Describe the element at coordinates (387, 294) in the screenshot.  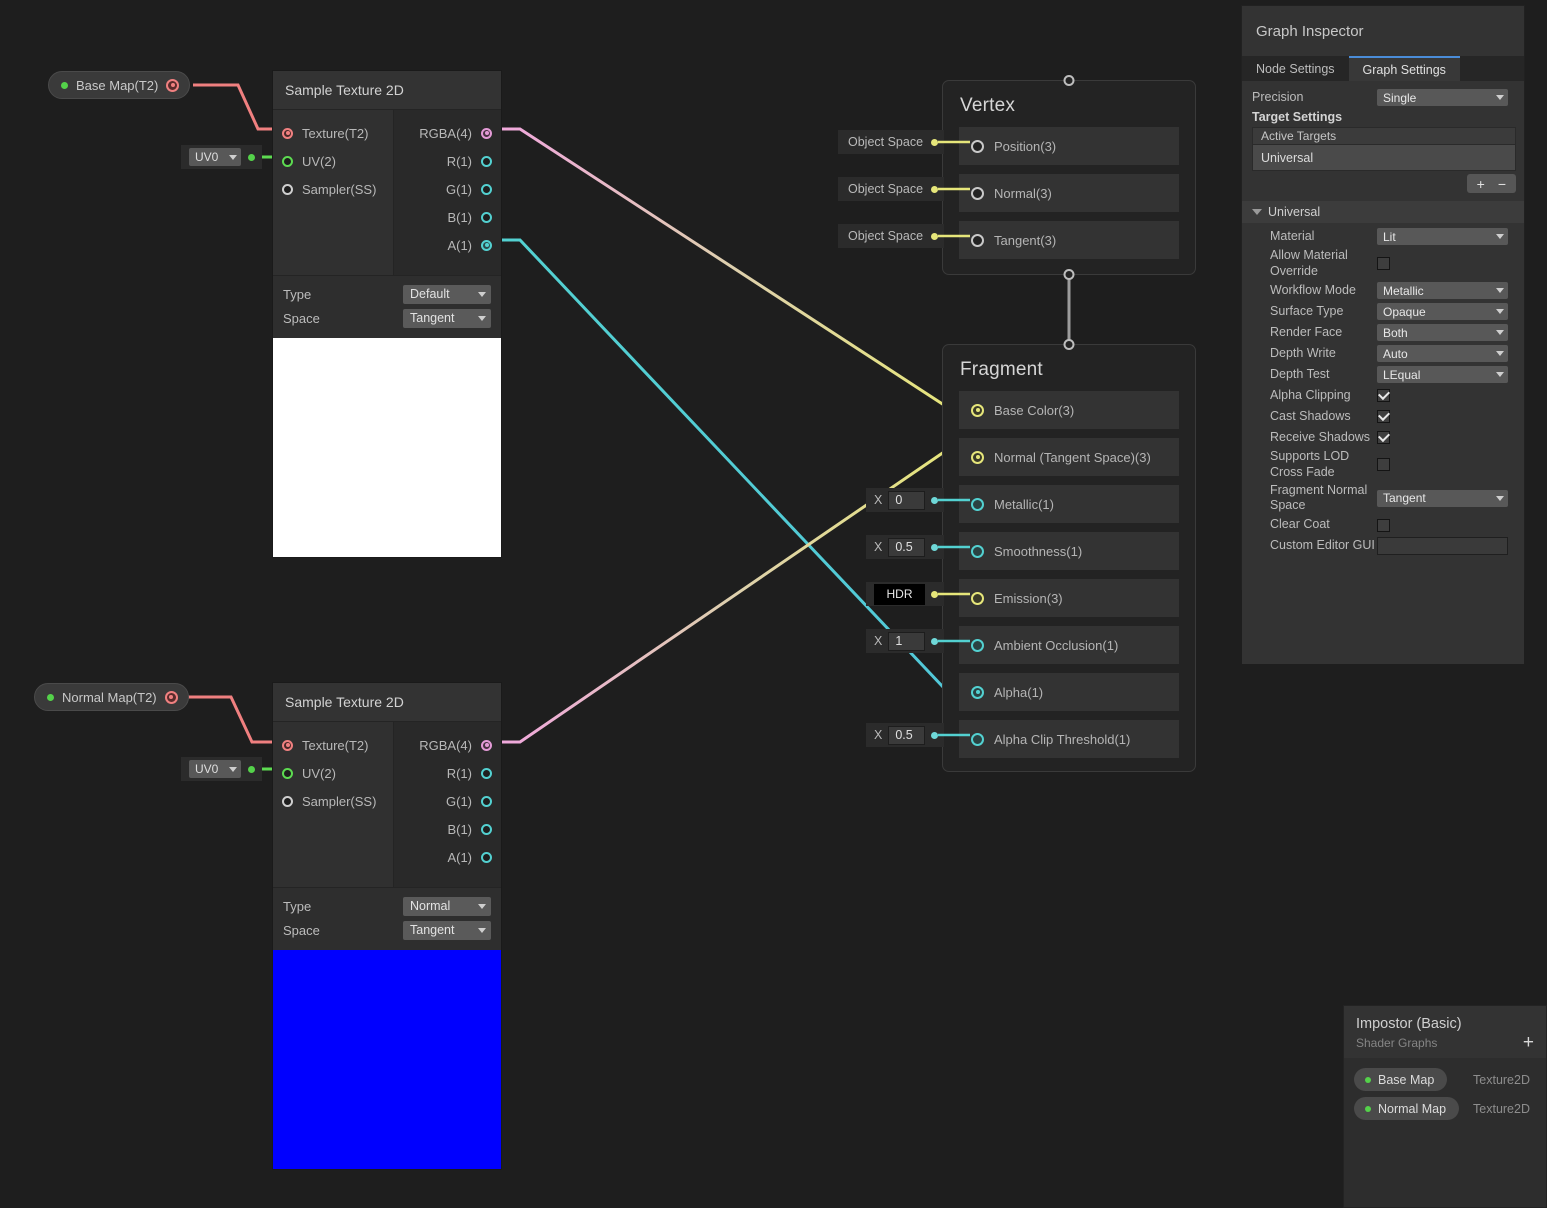
I see `setting-type: Type Default` at that location.